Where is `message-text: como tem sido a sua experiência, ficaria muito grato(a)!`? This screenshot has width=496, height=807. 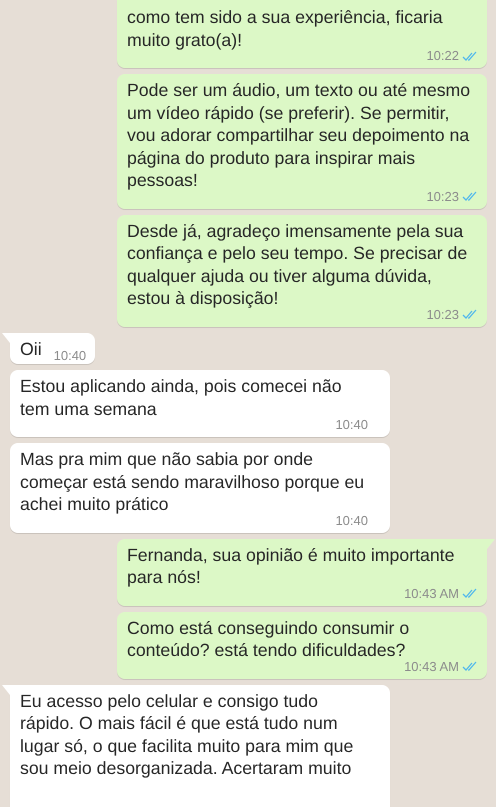 message-text: como tem sido a sua experiência, ficaria muito grato(a)! is located at coordinates (285, 28).